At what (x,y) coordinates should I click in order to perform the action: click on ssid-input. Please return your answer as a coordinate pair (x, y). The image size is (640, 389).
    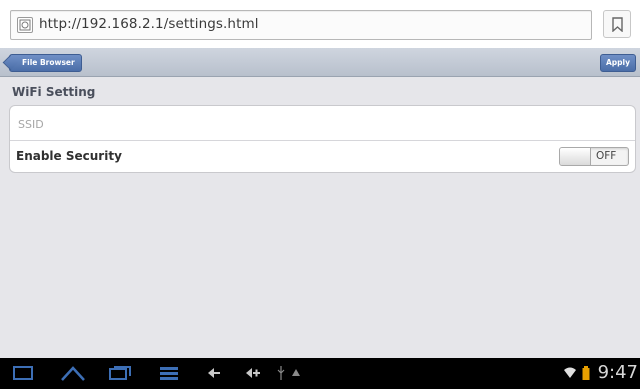
    Looking at the image, I should click on (318, 124).